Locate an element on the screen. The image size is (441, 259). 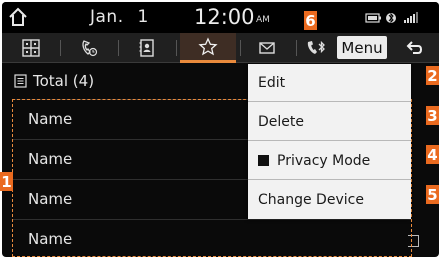
favorites-star-icon is located at coordinates (208, 45).